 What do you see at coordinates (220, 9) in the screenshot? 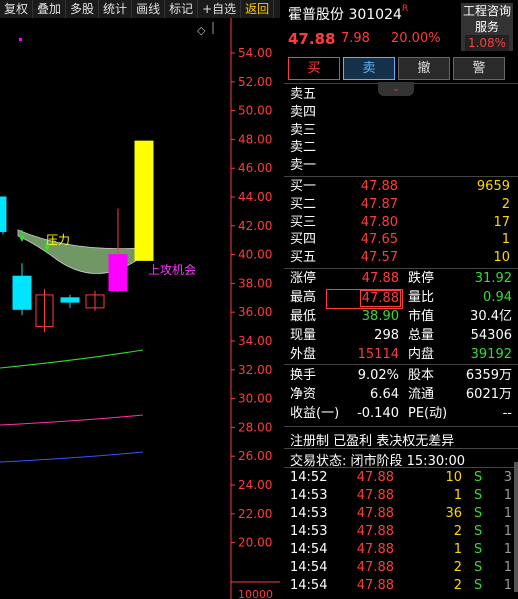
I see `add-watchlist-button: +自选` at bounding box center [220, 9].